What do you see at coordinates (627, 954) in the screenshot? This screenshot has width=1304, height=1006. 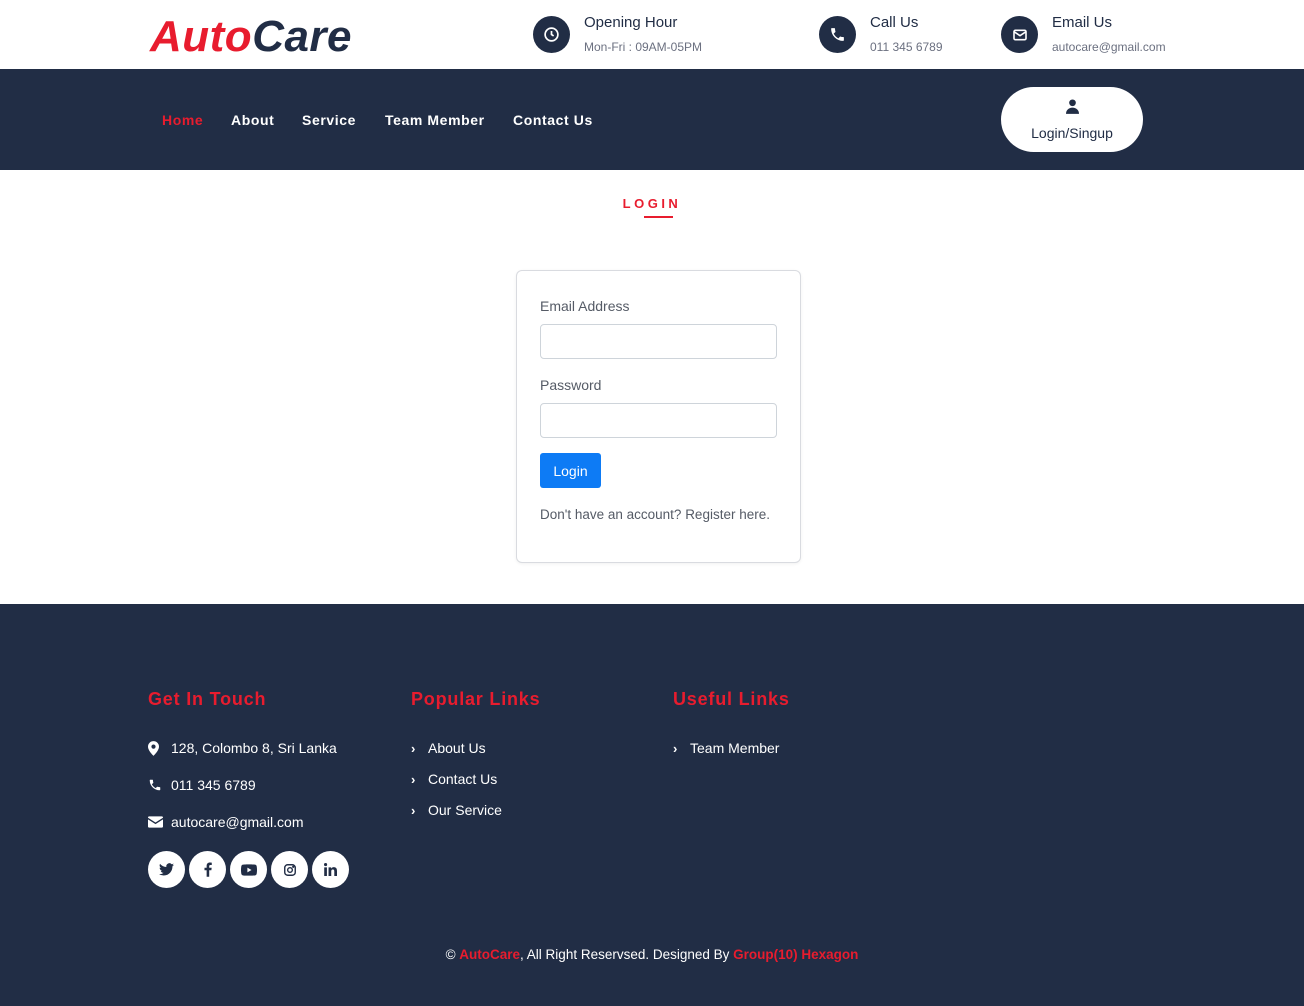 I see `copyright-middle: , All Right Reservsed. Designed By` at bounding box center [627, 954].